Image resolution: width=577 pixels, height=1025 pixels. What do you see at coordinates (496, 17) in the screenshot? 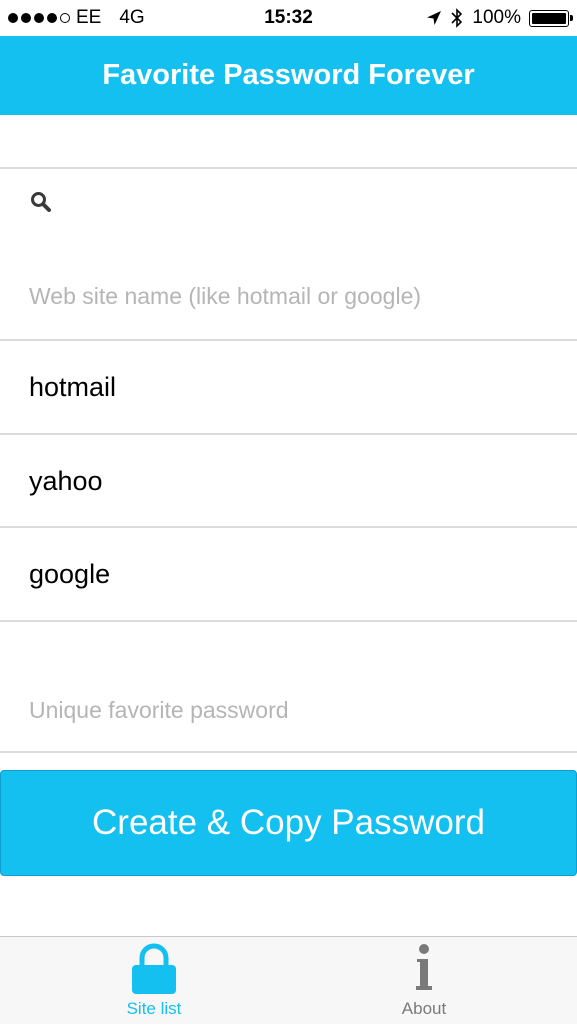
I see `battery-percent: 100%` at bounding box center [496, 17].